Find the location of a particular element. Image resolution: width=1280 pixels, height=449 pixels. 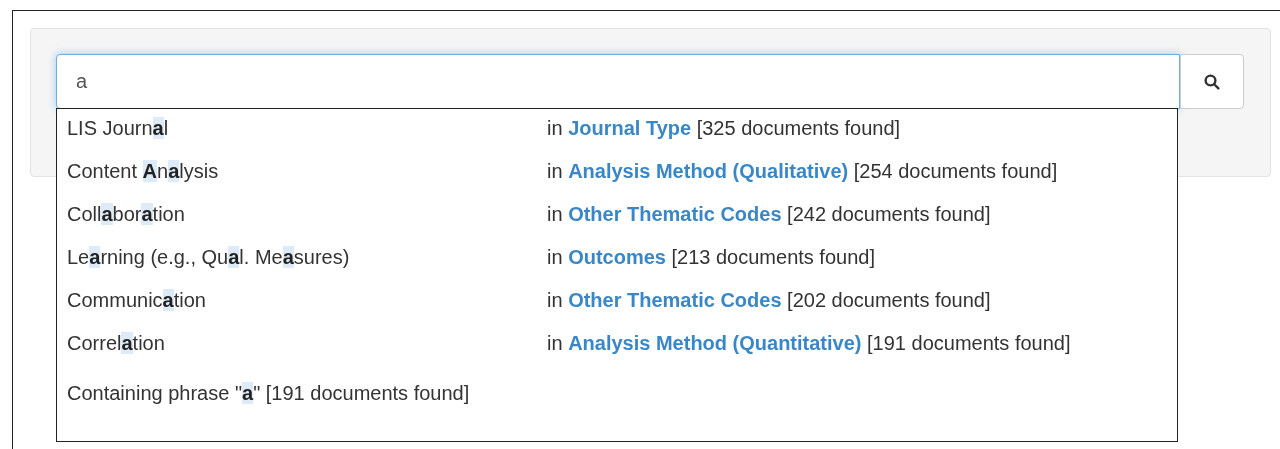

suggestion-label: Collaboration is located at coordinates (126, 215).